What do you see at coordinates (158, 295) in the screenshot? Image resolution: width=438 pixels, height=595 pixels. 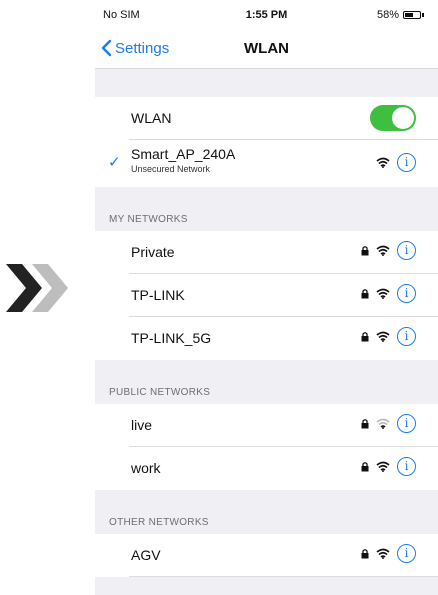 I see `network-name: TP-LINK` at bounding box center [158, 295].